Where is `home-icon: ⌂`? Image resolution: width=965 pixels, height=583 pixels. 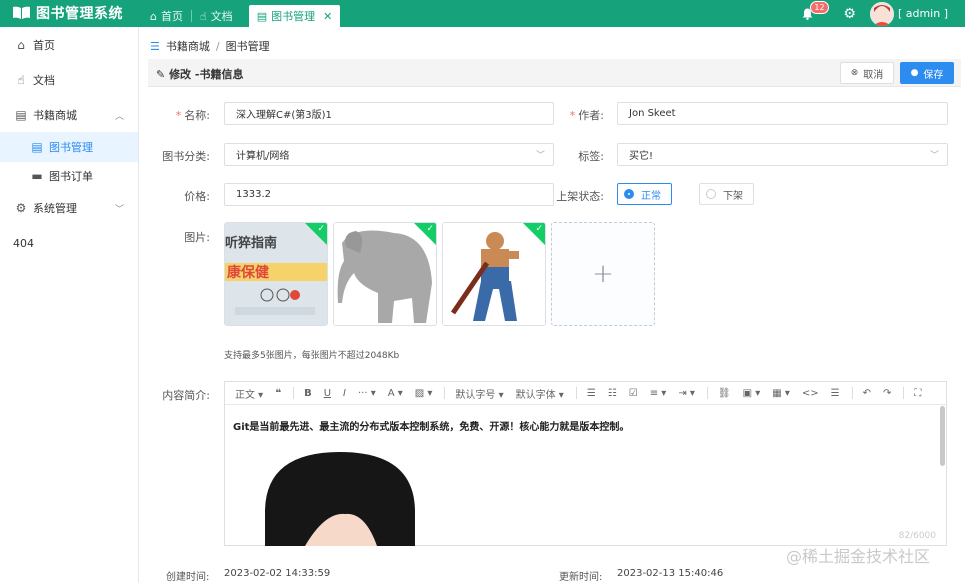 home-icon: ⌂ is located at coordinates (21, 45).